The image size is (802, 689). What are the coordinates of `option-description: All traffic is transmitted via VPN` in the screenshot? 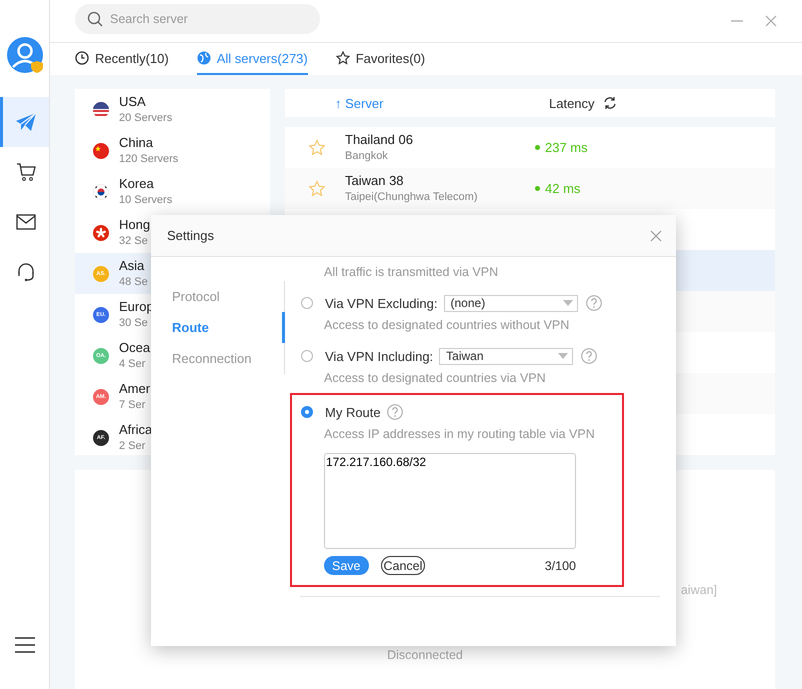 It's located at (412, 272).